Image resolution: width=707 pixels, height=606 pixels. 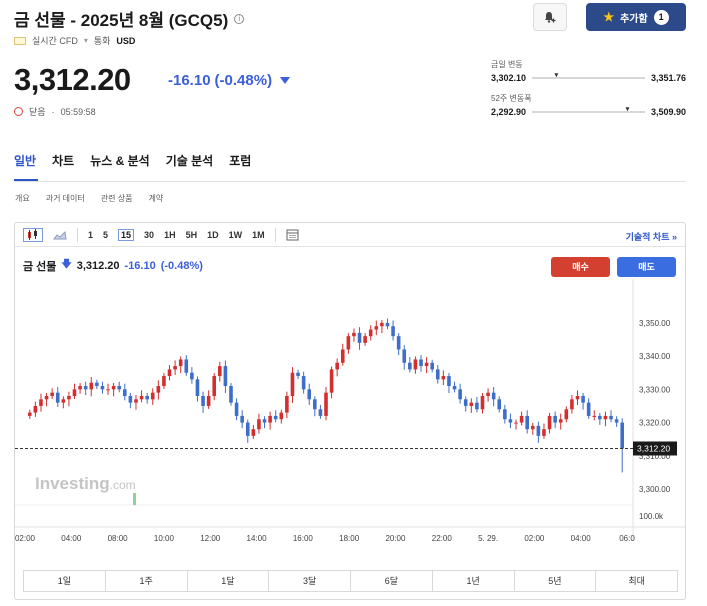 What do you see at coordinates (636, 581) in the screenshot?
I see `period-max: 최대` at bounding box center [636, 581].